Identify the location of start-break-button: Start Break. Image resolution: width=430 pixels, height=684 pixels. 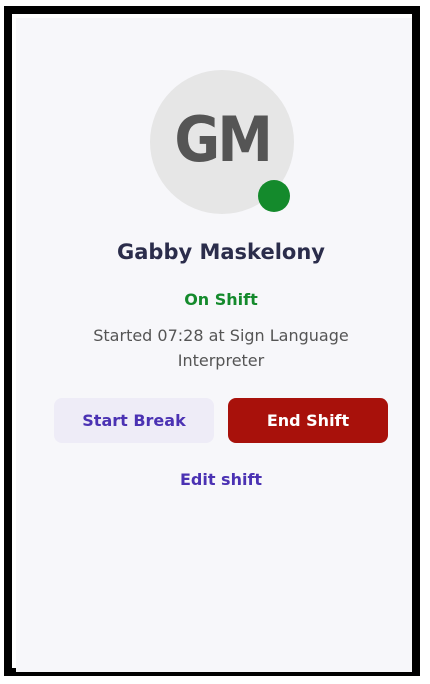
(134, 420).